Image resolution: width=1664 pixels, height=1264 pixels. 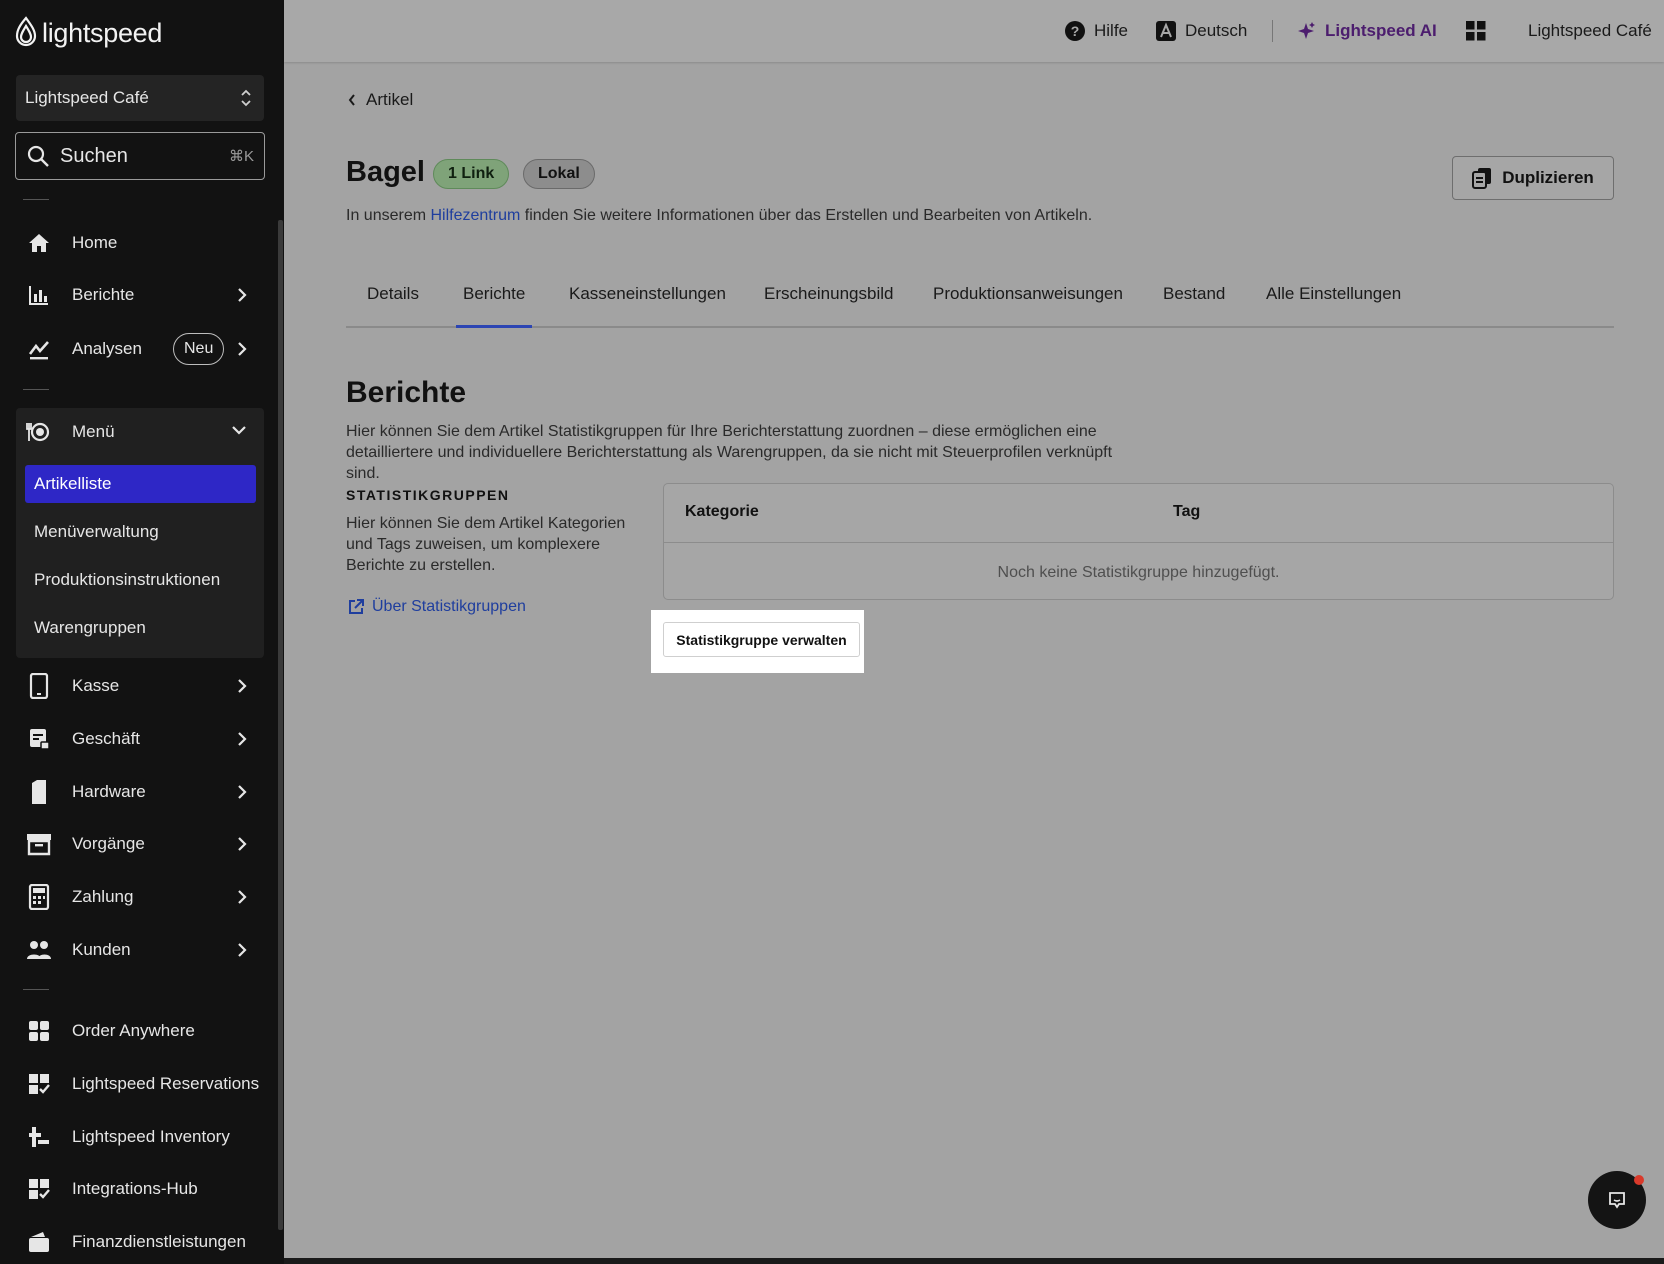 I want to click on sidebar-subitem-warengruppen: Warengruppen, so click(x=140, y=628).